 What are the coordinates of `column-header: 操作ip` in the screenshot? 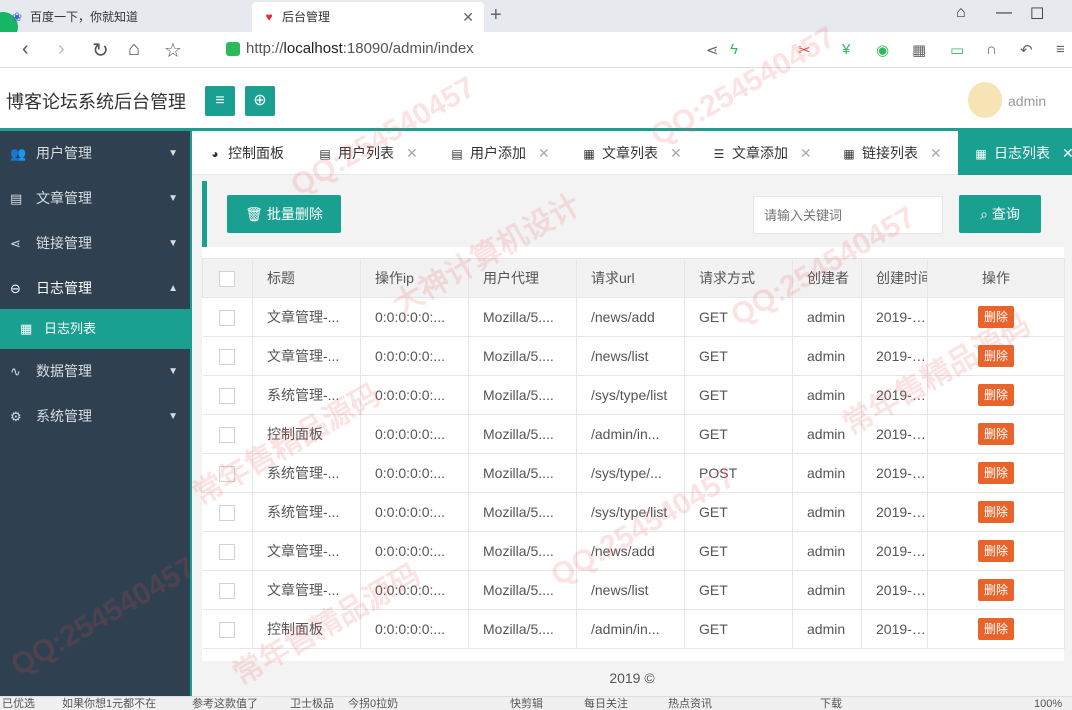 It's located at (414, 278).